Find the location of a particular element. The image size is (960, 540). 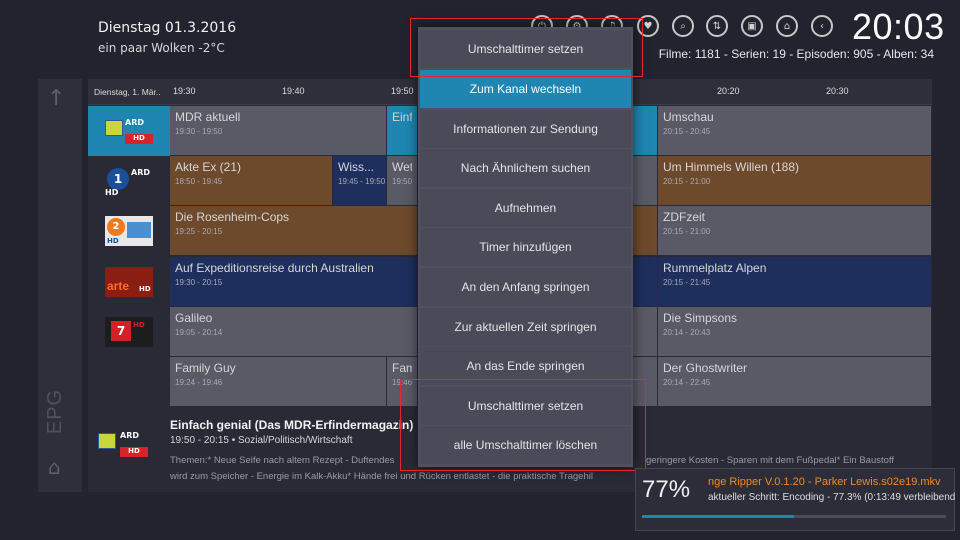

program-time: 20:15 - 21:45 is located at coordinates (687, 282).